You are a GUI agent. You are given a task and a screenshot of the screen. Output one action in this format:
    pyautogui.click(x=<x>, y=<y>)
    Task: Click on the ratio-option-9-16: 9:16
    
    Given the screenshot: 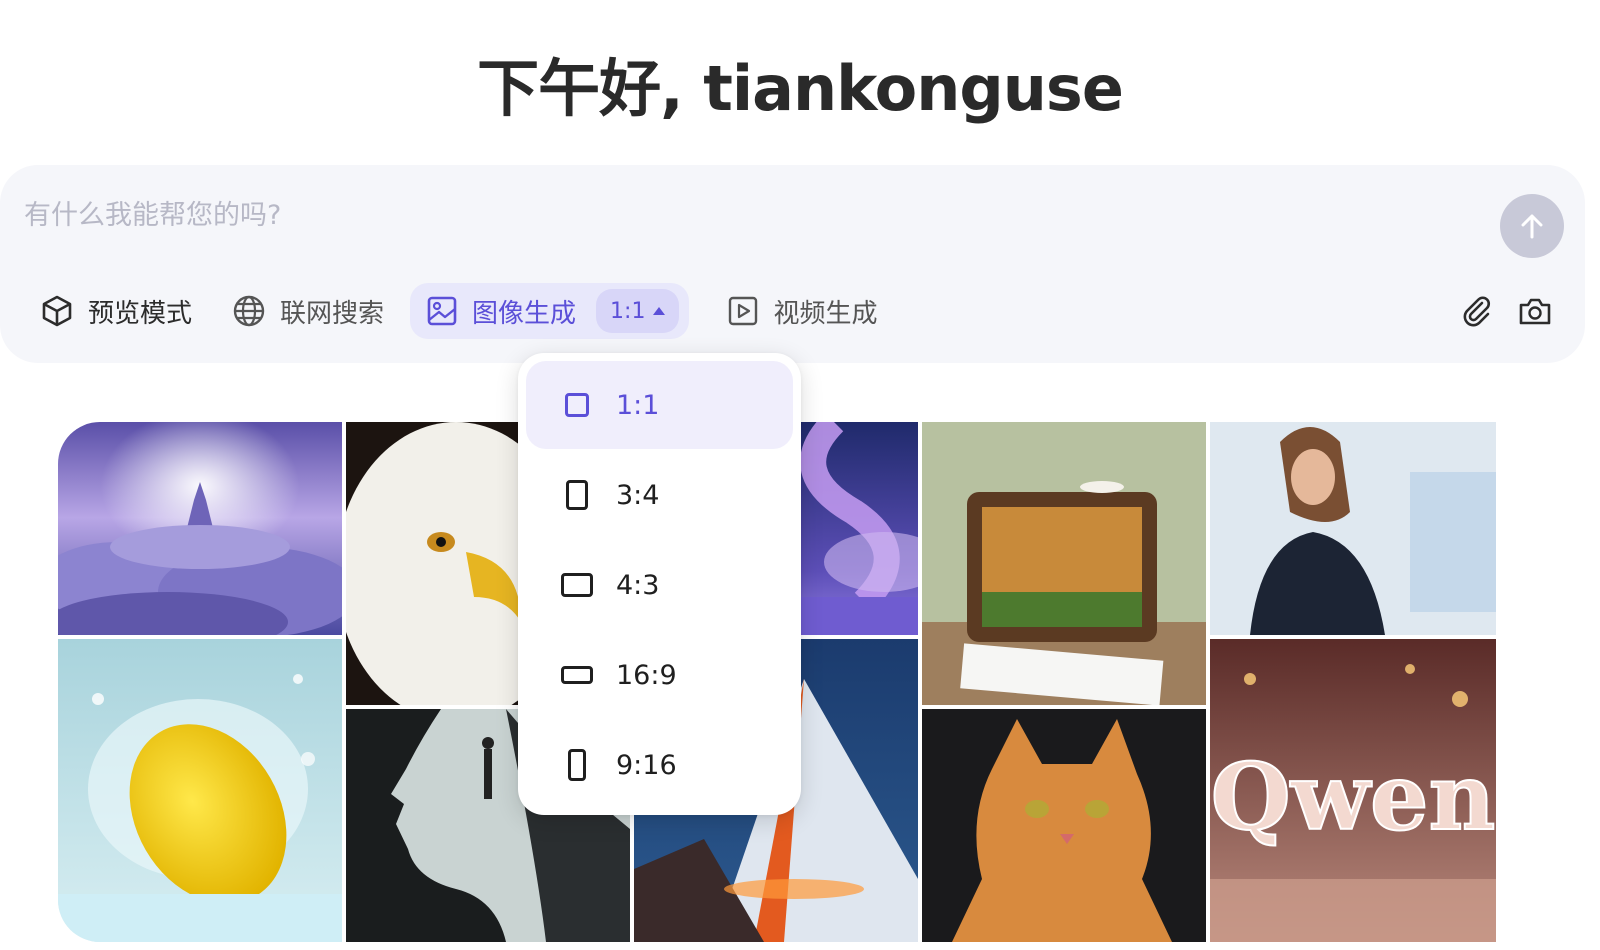 What is the action you would take?
    pyautogui.click(x=659, y=765)
    